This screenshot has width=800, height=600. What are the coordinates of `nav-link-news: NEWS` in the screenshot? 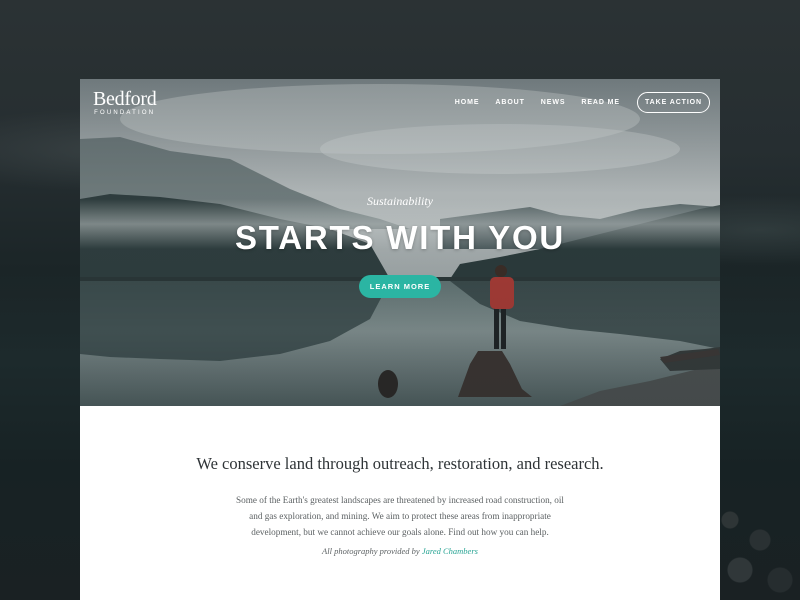 It's located at (553, 102).